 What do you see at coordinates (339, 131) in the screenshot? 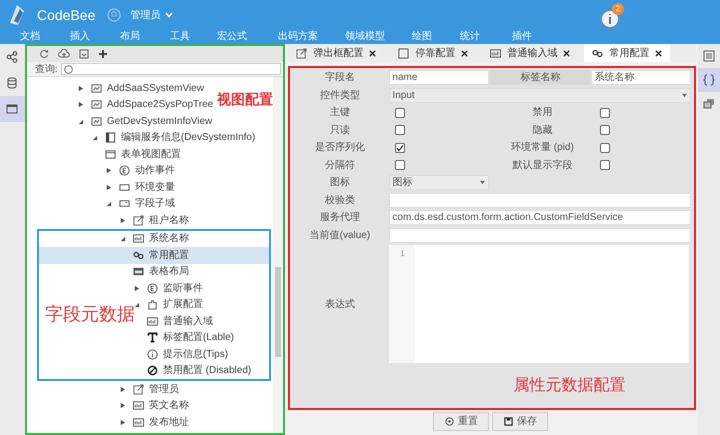
I see `field-label: 只读` at bounding box center [339, 131].